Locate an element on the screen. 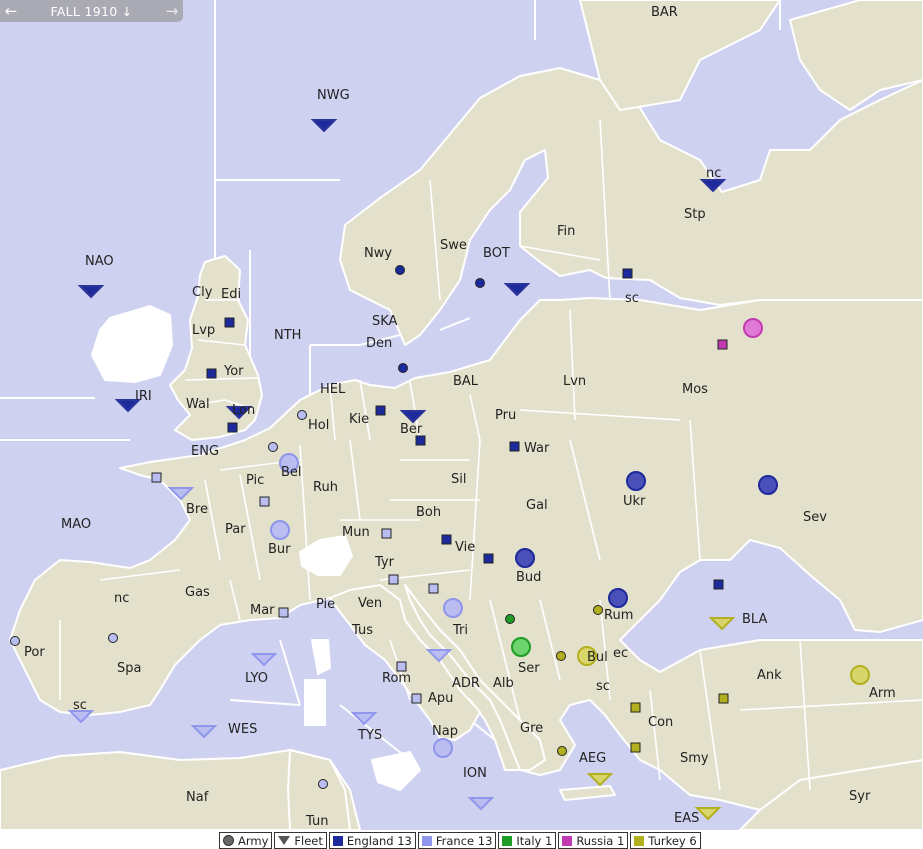 Image resolution: width=923 pixels, height=849 pixels. label-gre: Gre is located at coordinates (531, 728).